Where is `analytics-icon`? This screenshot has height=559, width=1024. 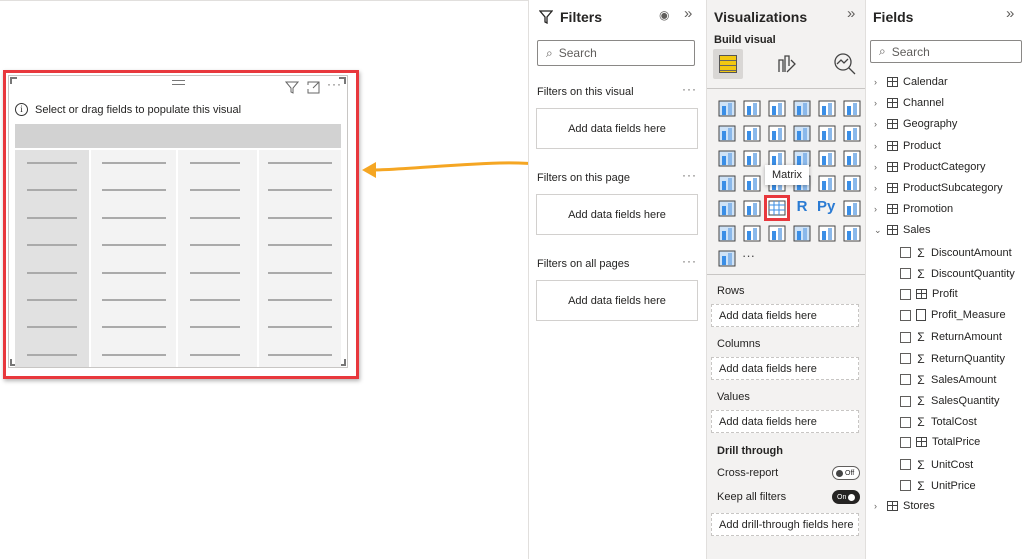
analytics-icon is located at coordinates (845, 64).